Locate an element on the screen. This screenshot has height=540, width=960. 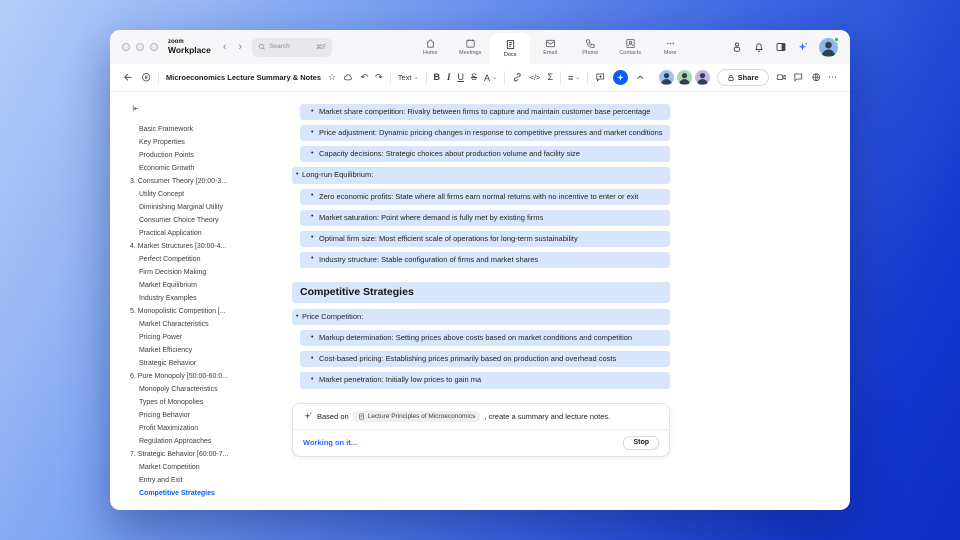
outline-item: Pricing Power is located at coordinates (207, 337).